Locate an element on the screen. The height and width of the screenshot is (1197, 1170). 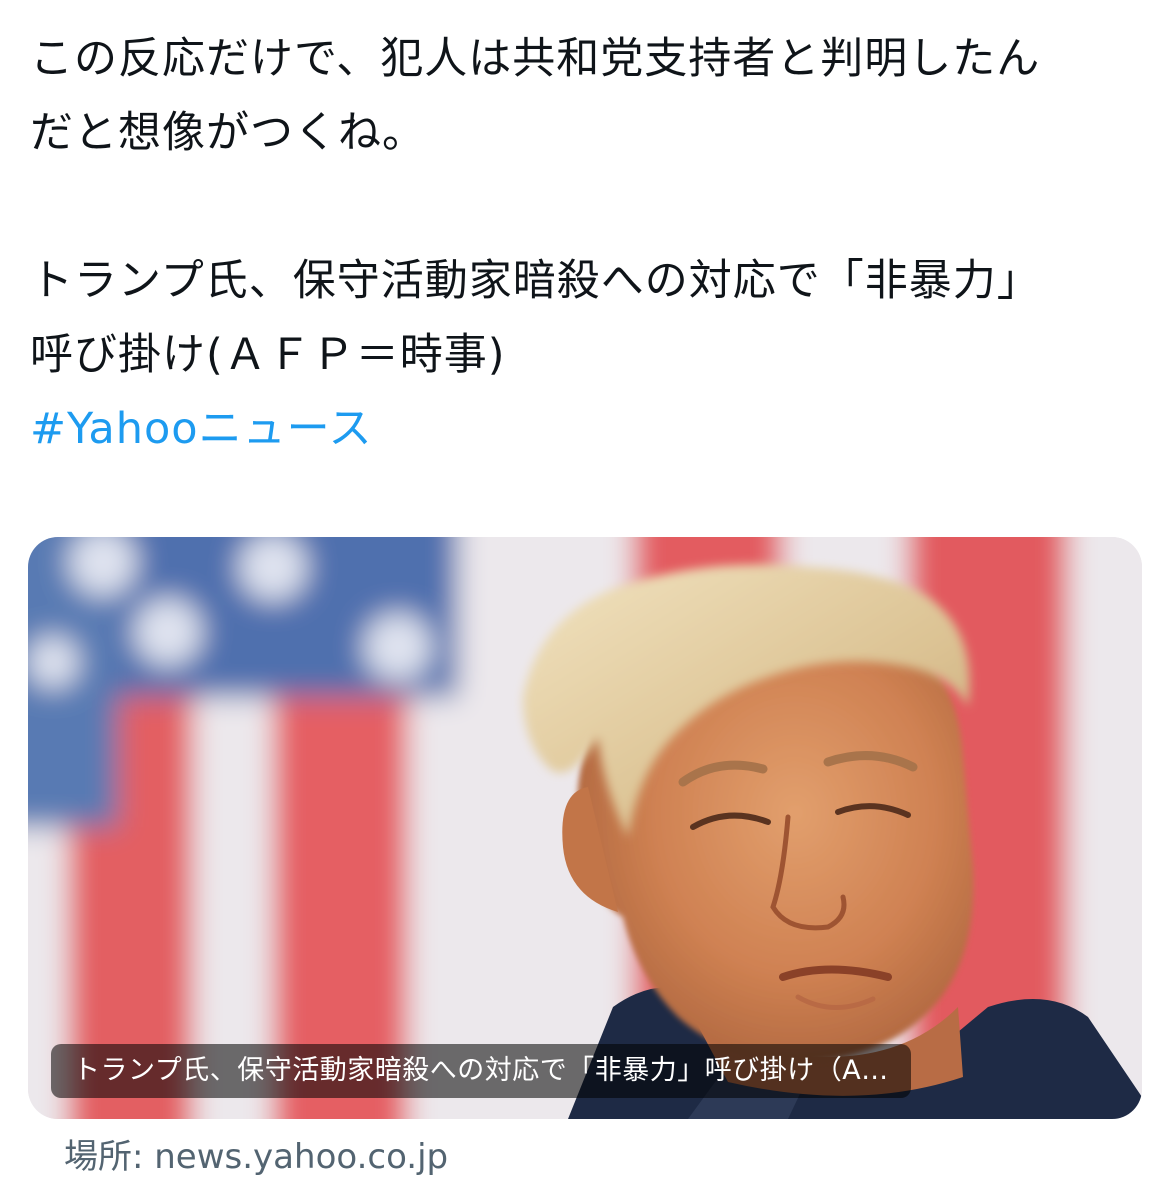
tweet-text-line: 呼び掛け(ＡＦＰ＝時事) is located at coordinates (268, 355).